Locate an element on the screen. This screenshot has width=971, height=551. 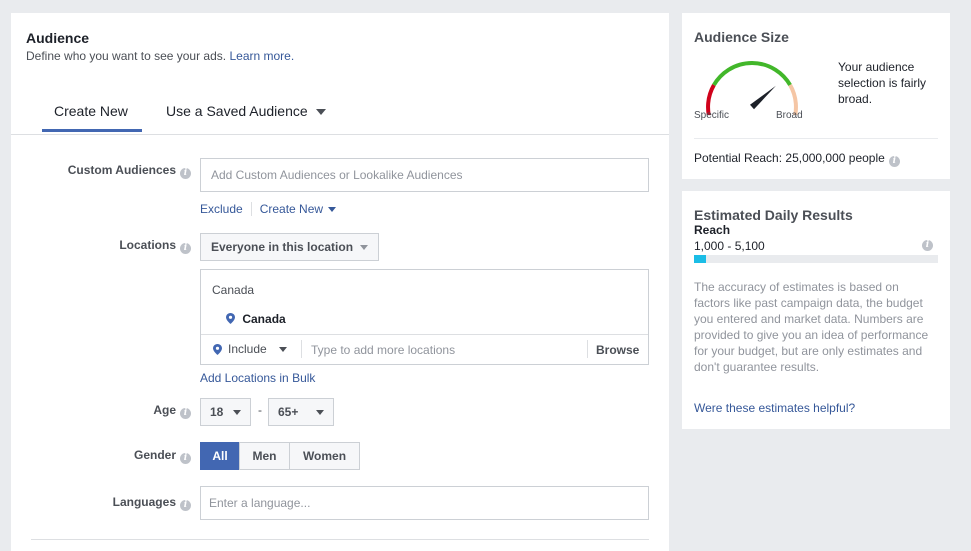
locations-divider is located at coordinates (424, 334).